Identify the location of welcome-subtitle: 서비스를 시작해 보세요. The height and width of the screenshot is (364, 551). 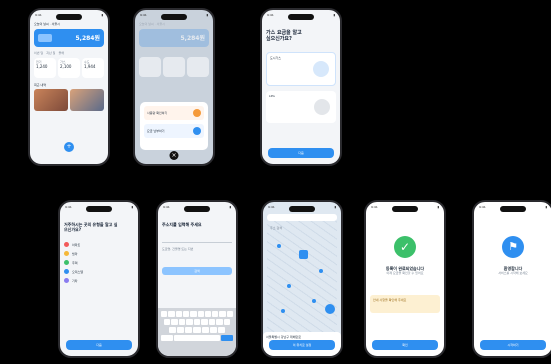
(513, 273).